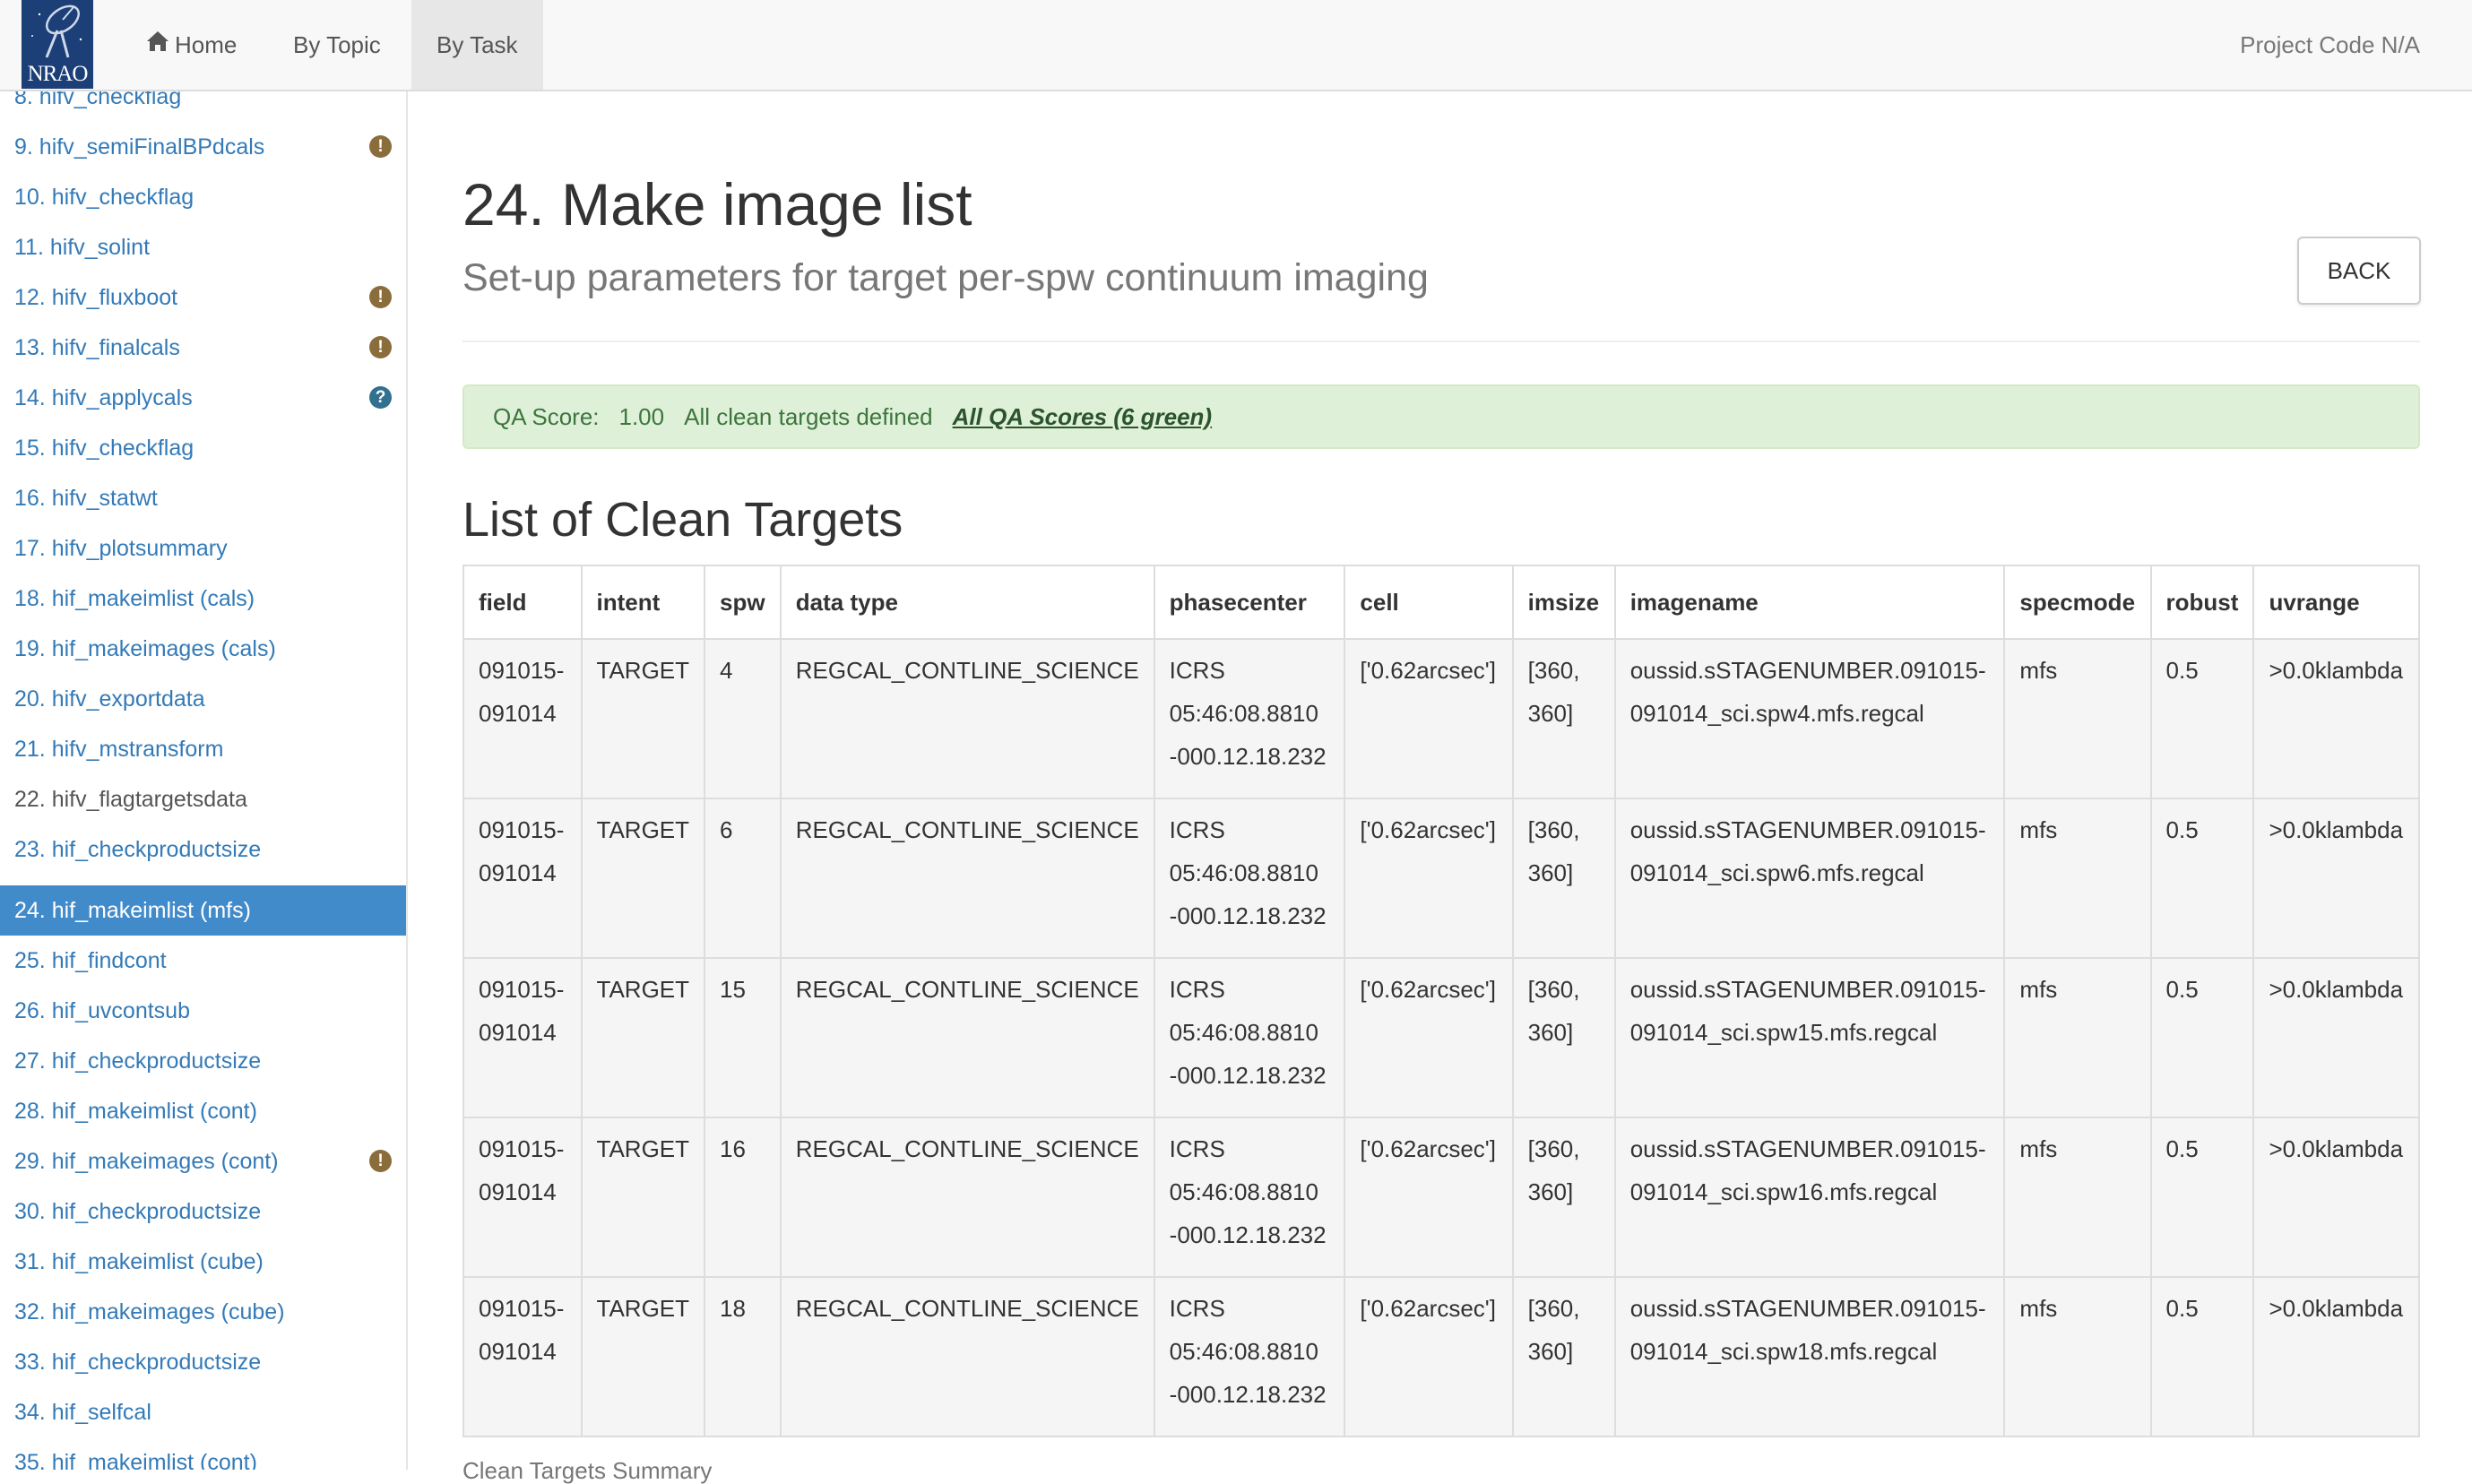  Describe the element at coordinates (203, 548) in the screenshot. I see `sidebar-item-17: 17. hifv_plotsummary` at that location.